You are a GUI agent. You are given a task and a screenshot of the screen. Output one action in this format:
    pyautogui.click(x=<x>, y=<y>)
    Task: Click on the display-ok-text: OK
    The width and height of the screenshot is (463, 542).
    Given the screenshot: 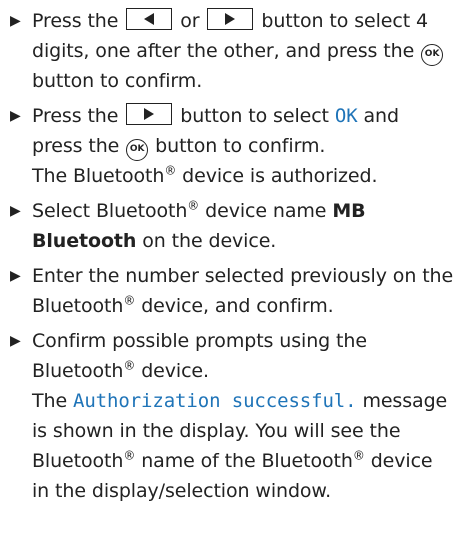 What is the action you would take?
    pyautogui.click(x=346, y=116)
    